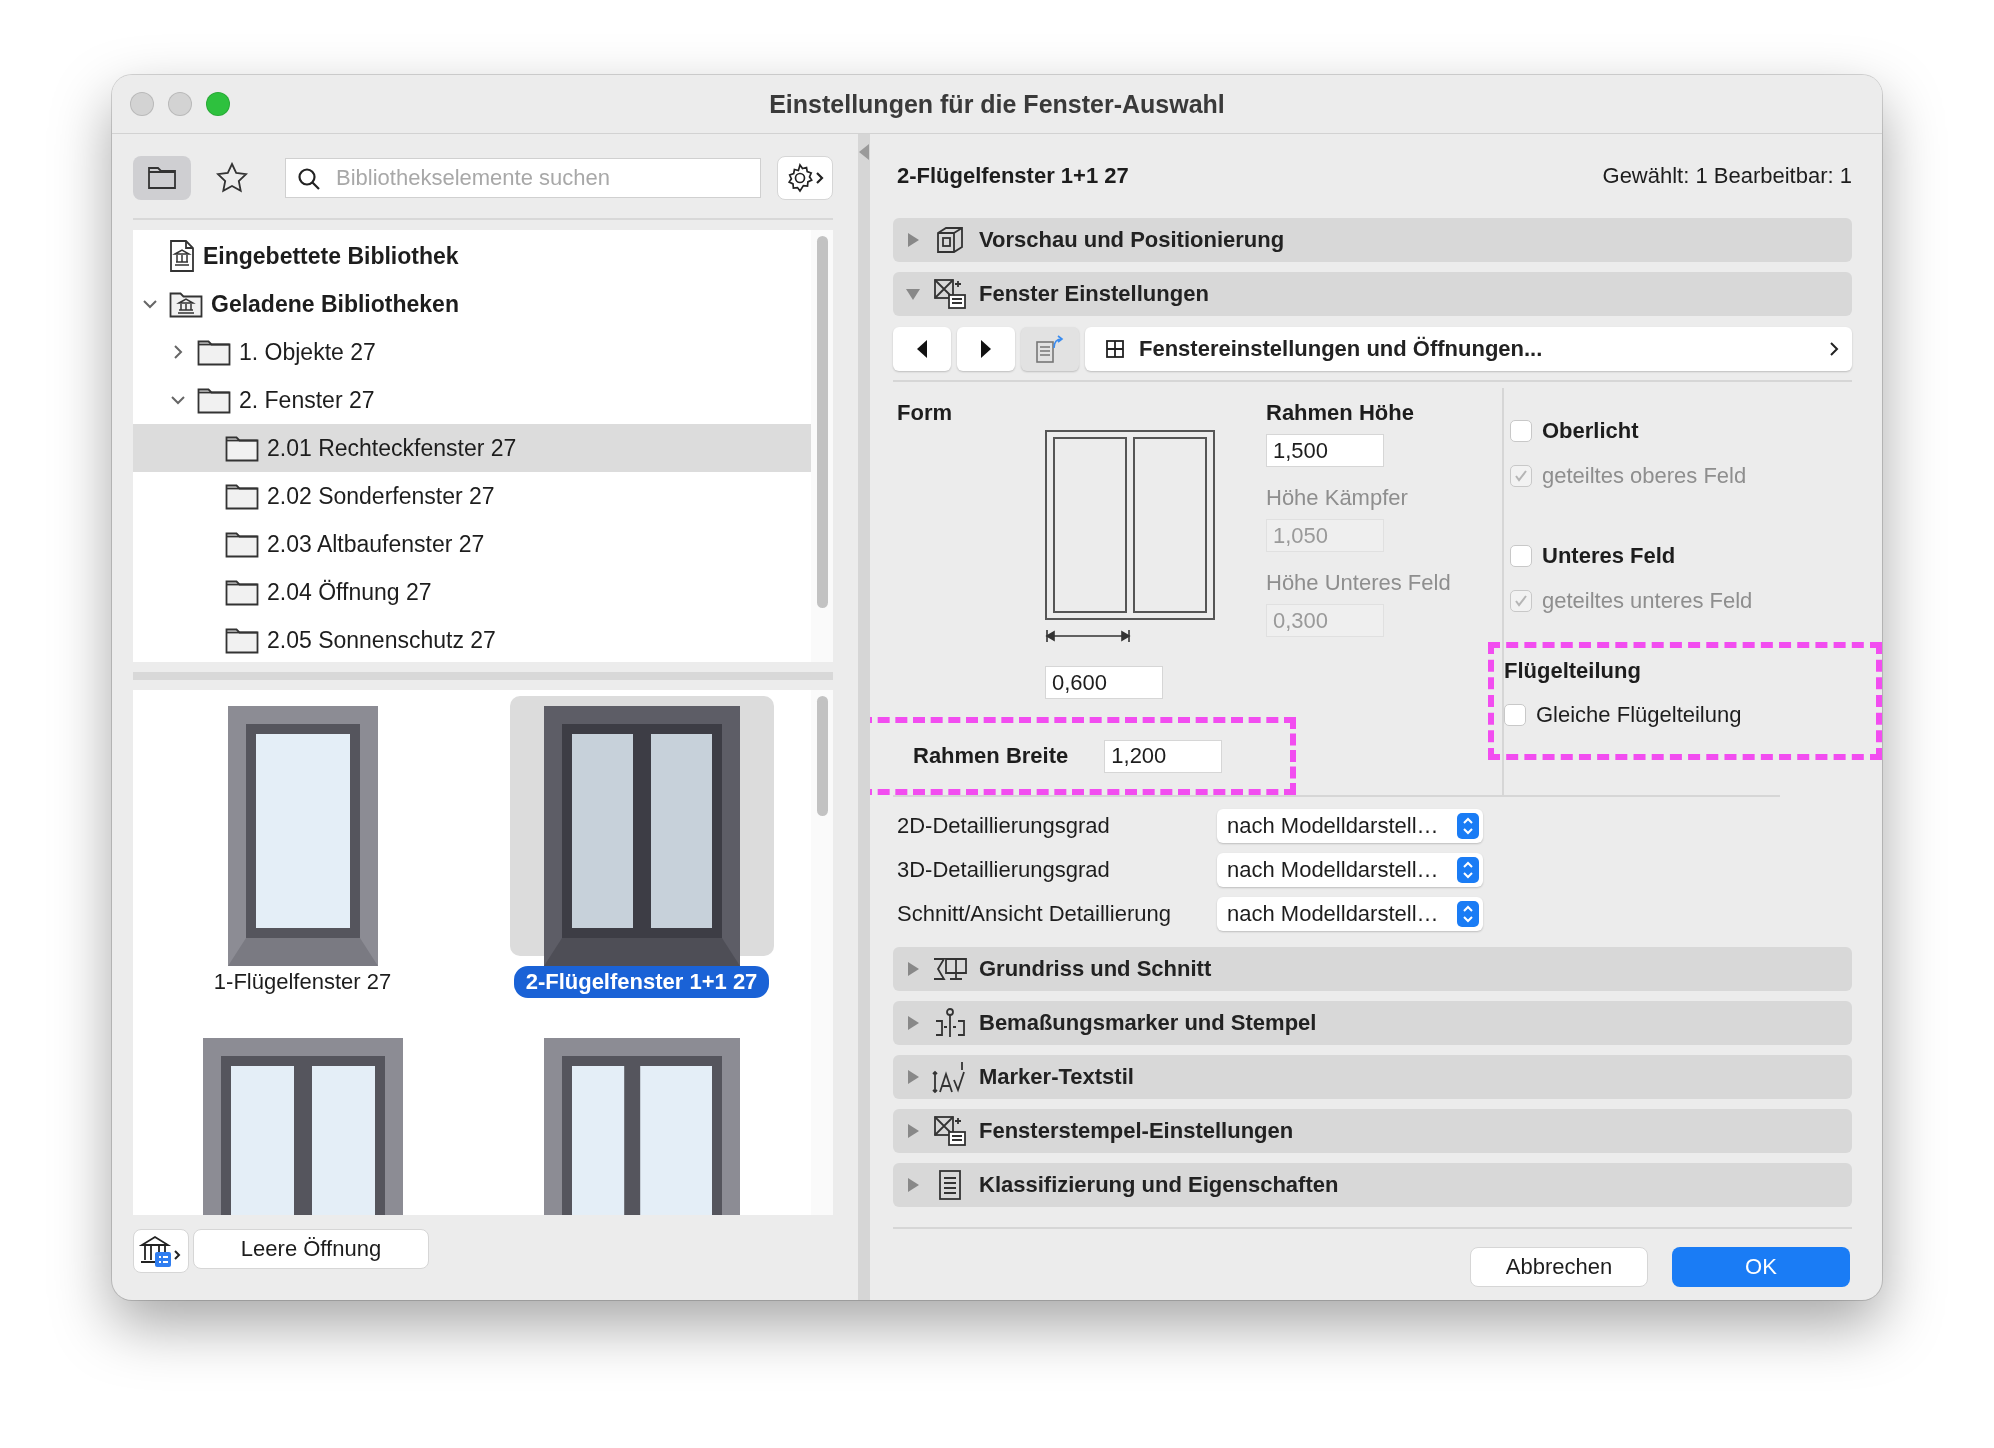  What do you see at coordinates (1761, 1267) in the screenshot?
I see `ok-button: OK` at bounding box center [1761, 1267].